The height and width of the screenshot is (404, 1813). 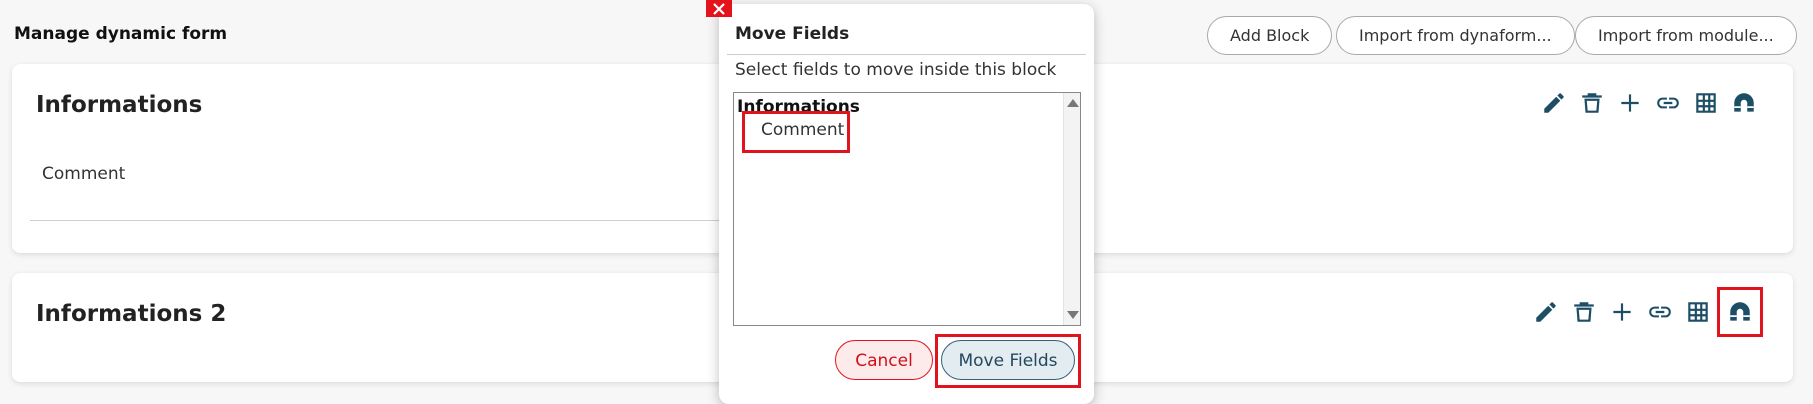 What do you see at coordinates (896, 70) in the screenshot?
I see `dialog-description: Select fields to move inside this block` at bounding box center [896, 70].